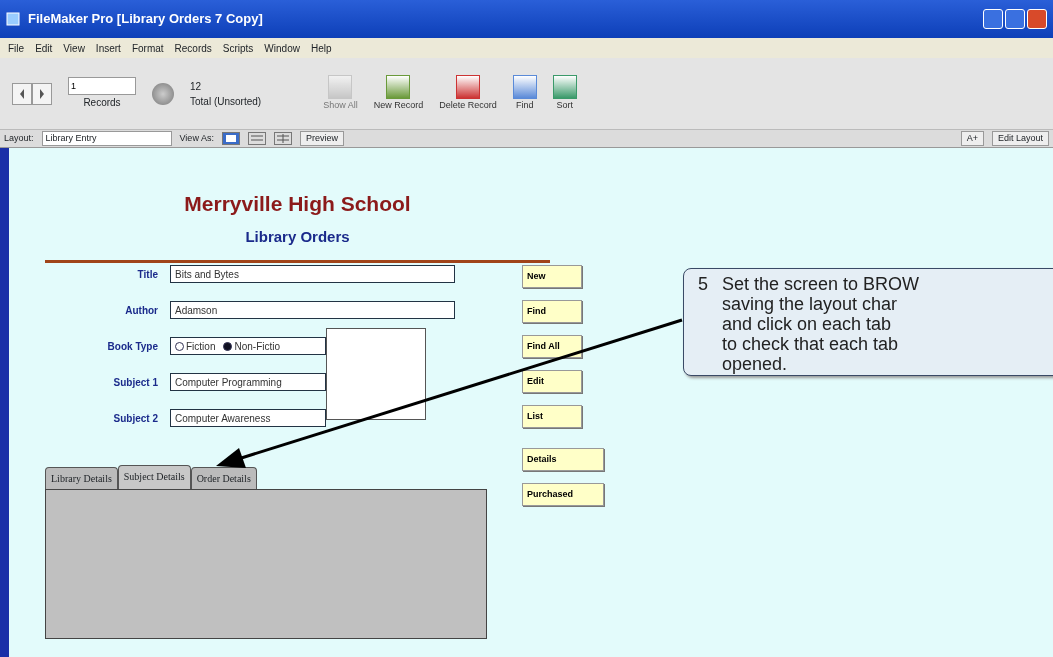 This screenshot has height=657, width=1053. What do you see at coordinates (108, 48) in the screenshot?
I see `menu-item: Insert` at bounding box center [108, 48].